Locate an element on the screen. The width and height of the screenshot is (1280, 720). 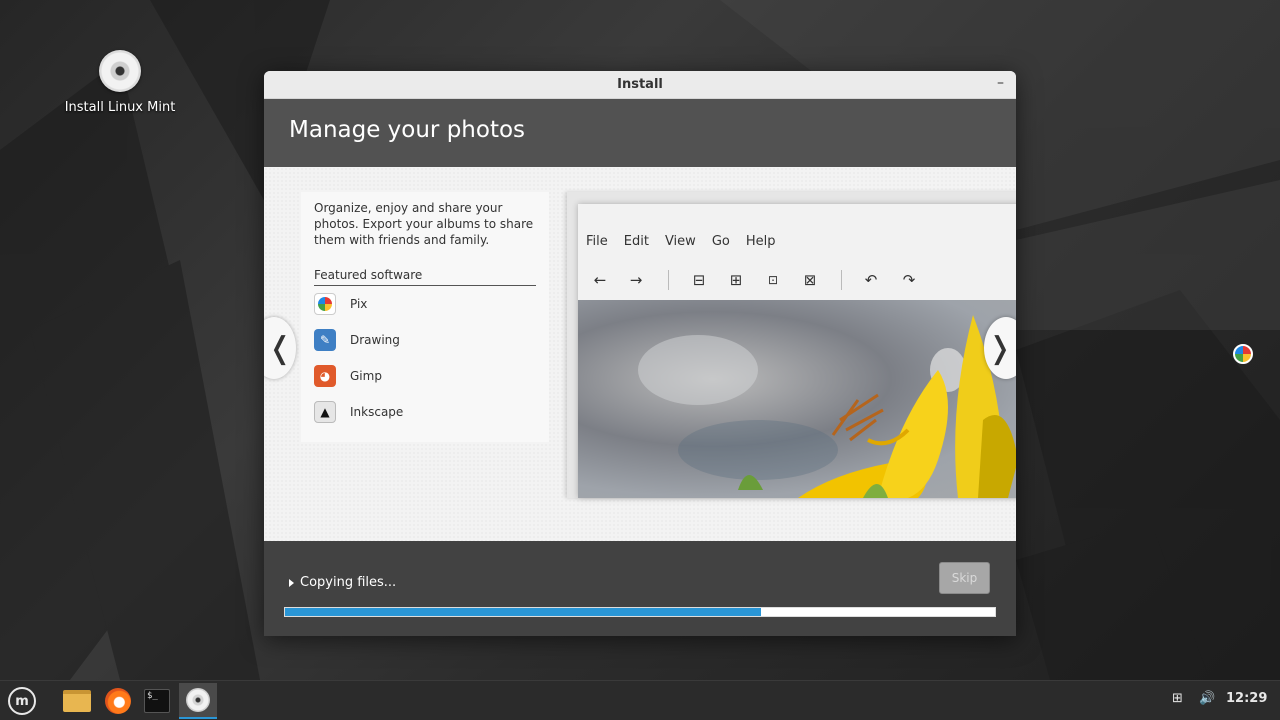
taskbar-firefox is located at coordinates (118, 701).